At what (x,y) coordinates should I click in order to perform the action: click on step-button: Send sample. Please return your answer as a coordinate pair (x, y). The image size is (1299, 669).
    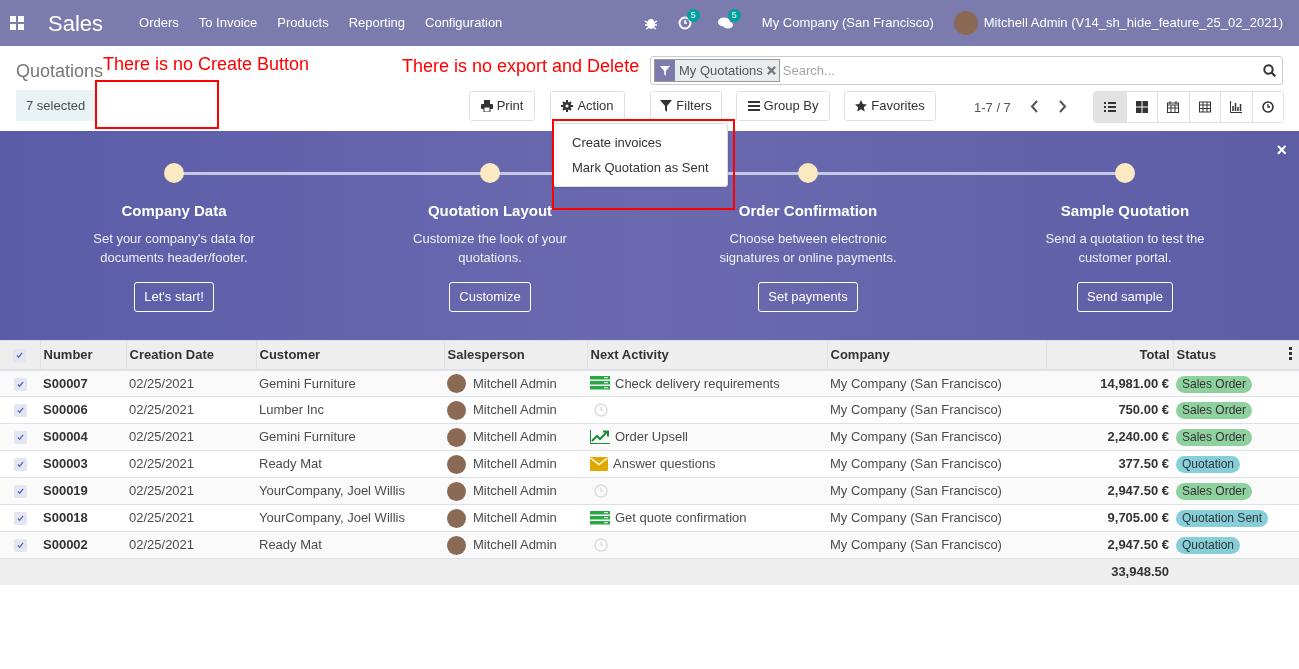
    Looking at the image, I should click on (1125, 296).